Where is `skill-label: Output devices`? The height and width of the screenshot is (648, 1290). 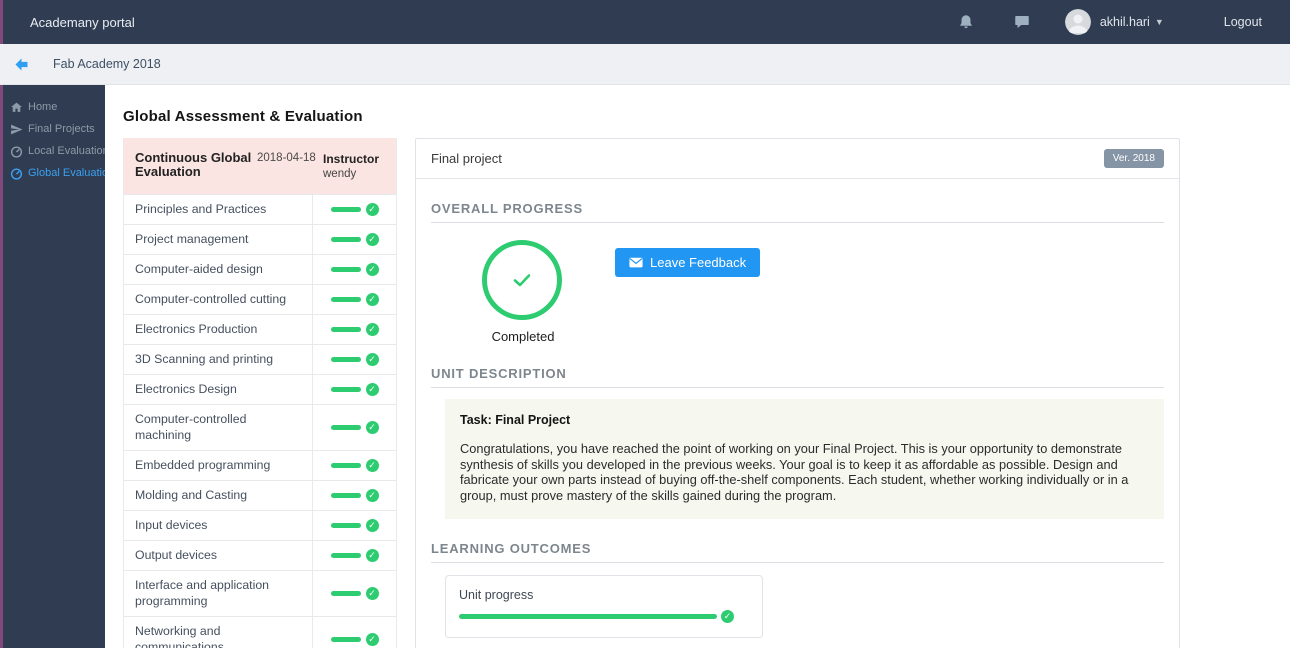
skill-label: Output devices is located at coordinates (176, 554).